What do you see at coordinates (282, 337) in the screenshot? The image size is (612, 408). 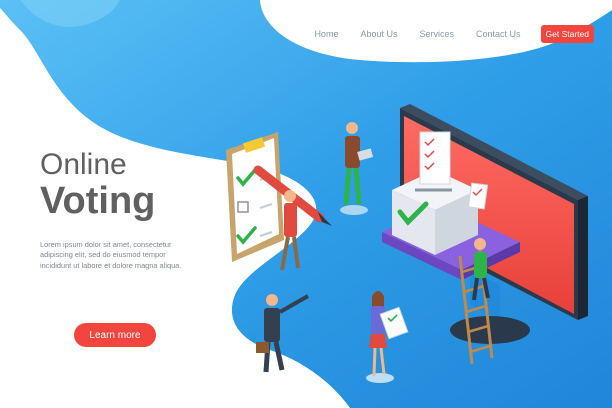 I see `businessman` at bounding box center [282, 337].